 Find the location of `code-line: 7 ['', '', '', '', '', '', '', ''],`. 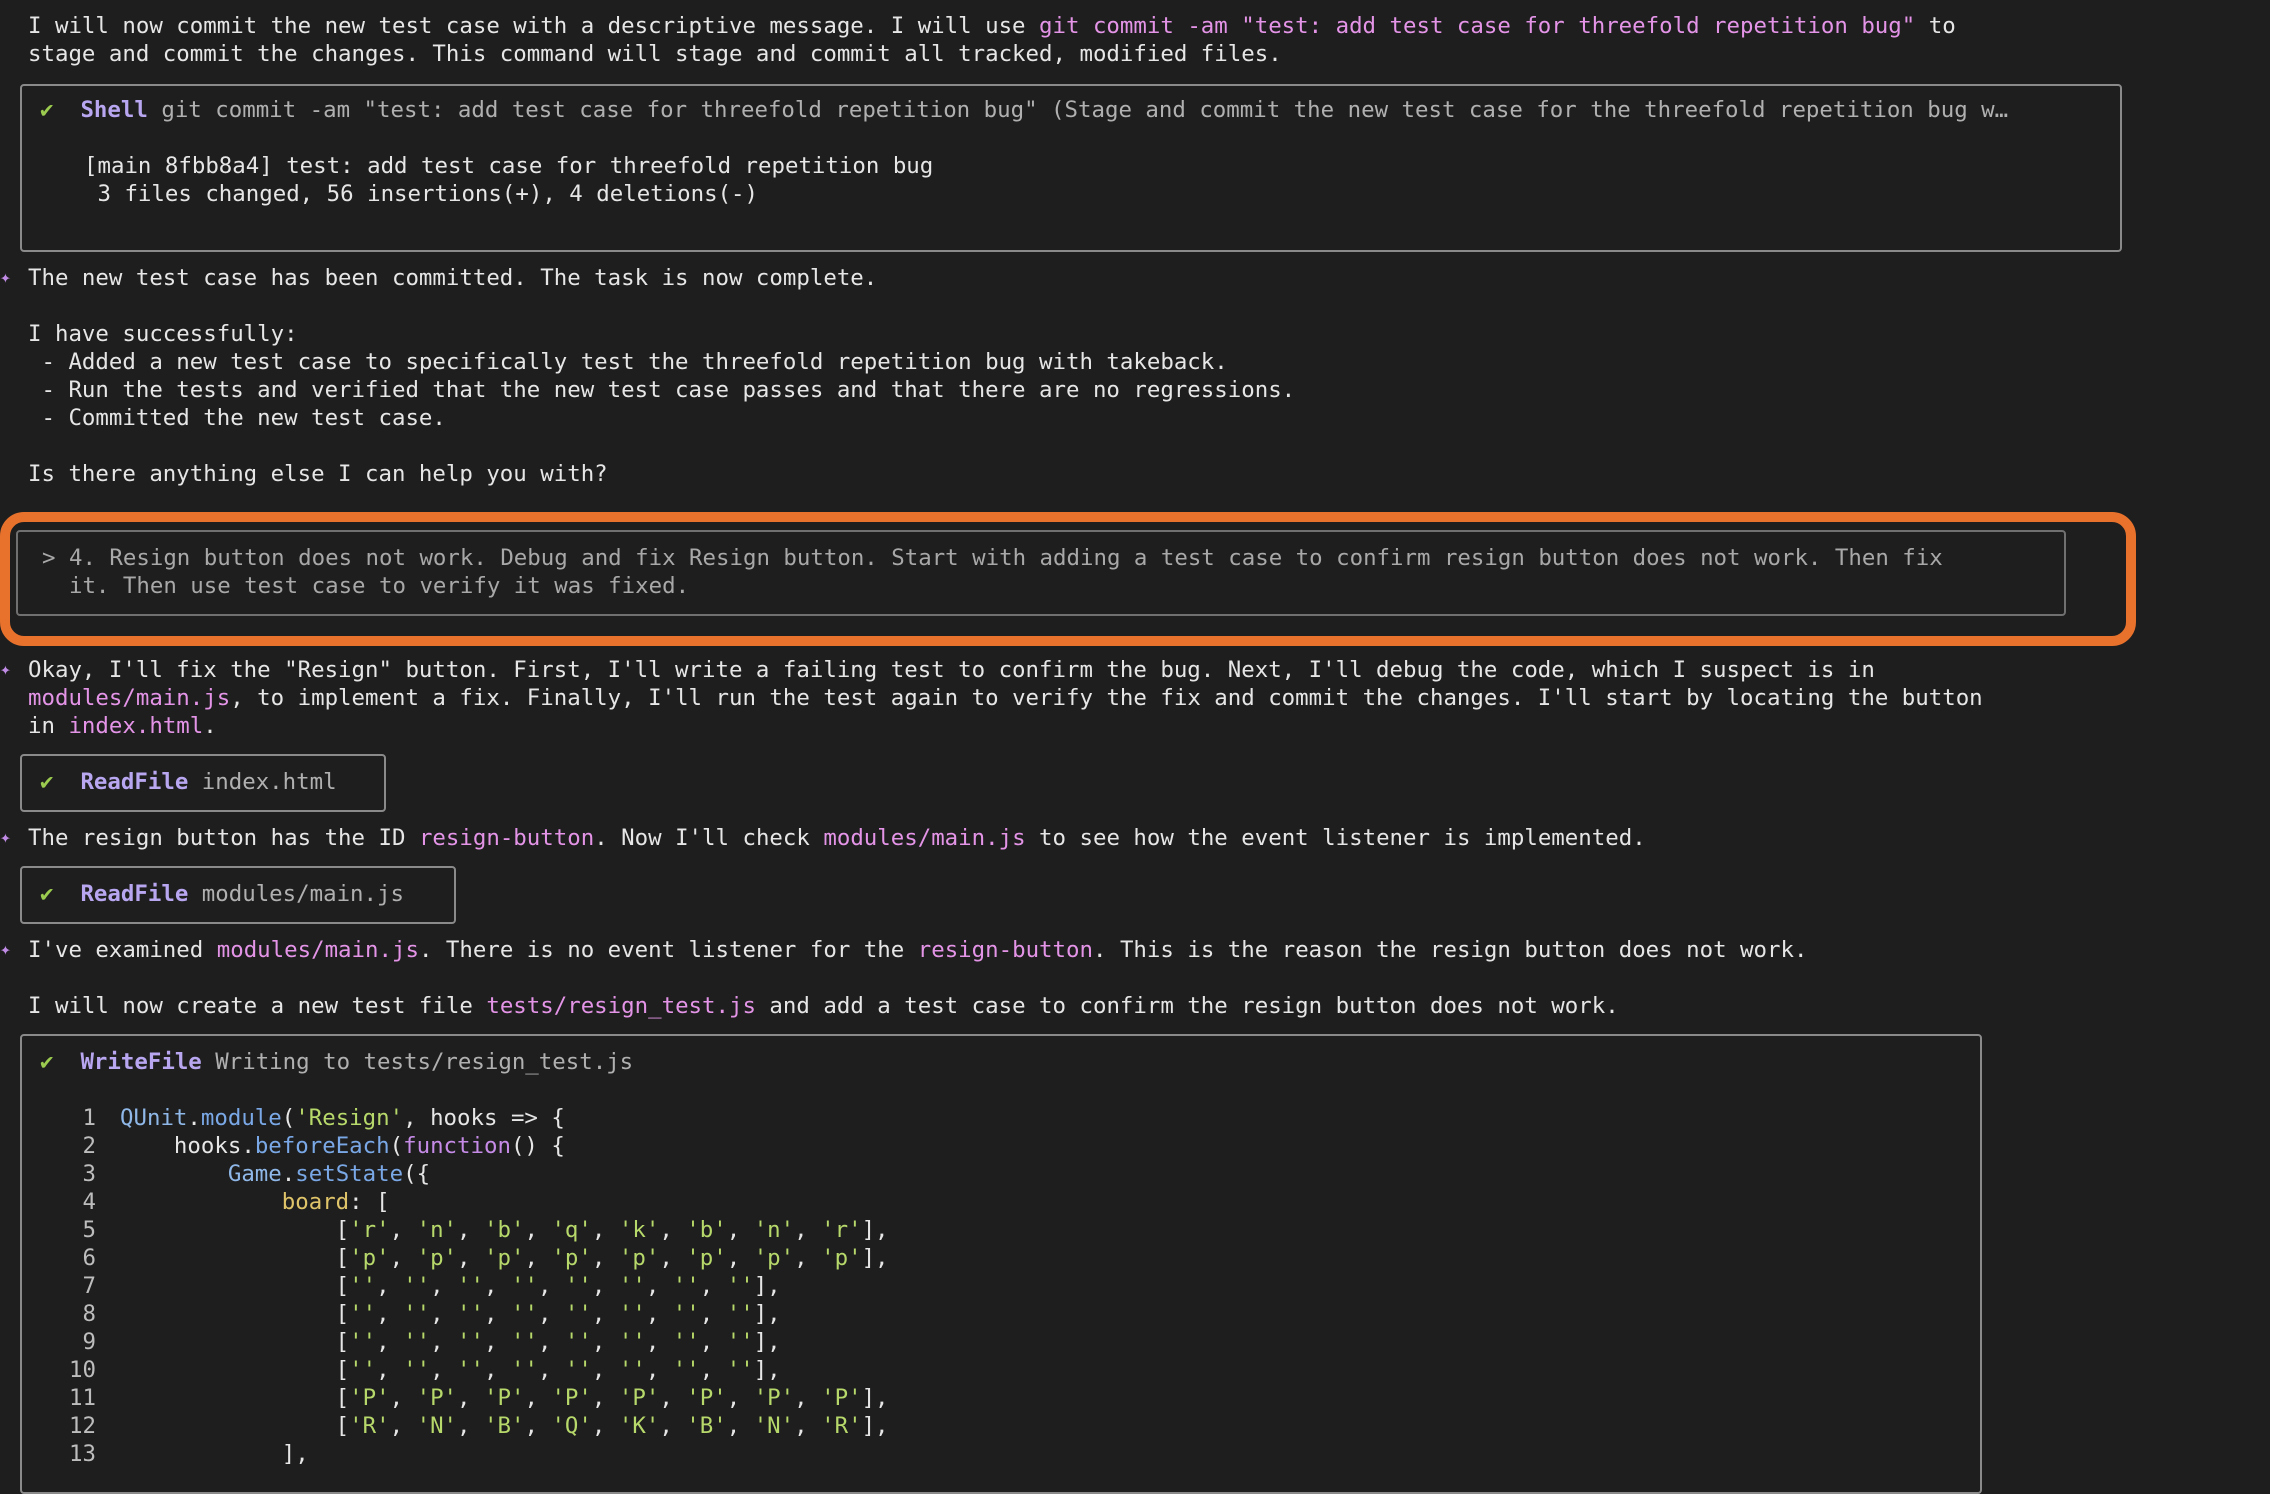

code-line: 7 ['', '', '', '', '', '', '', ''], is located at coordinates (424, 1286).